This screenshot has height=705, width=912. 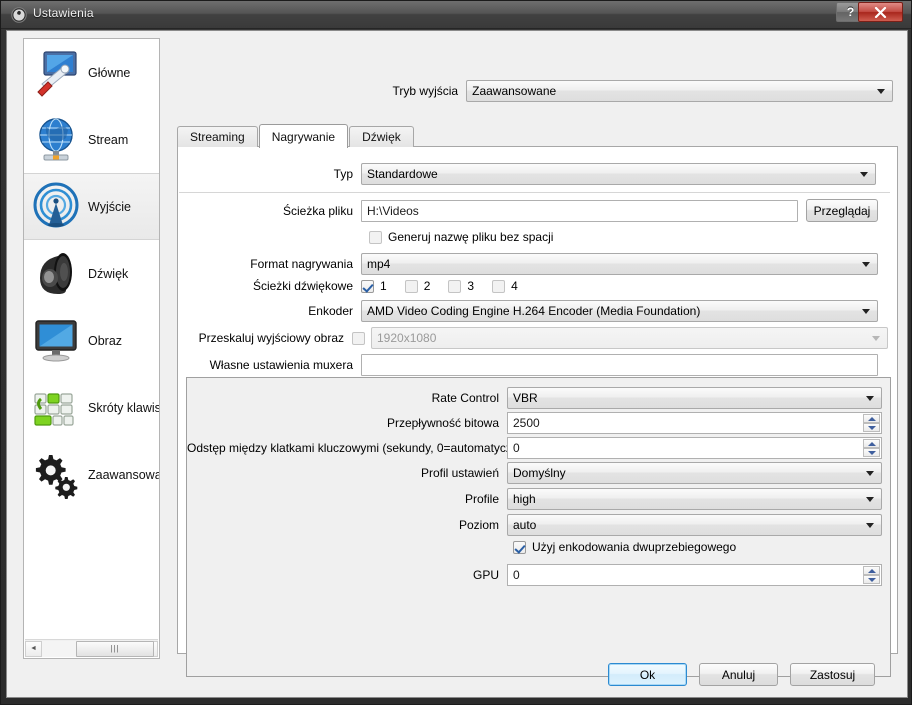 I want to click on no-space-filename-row: Generuj nazwę pliku bez spacji, so click(x=461, y=237).